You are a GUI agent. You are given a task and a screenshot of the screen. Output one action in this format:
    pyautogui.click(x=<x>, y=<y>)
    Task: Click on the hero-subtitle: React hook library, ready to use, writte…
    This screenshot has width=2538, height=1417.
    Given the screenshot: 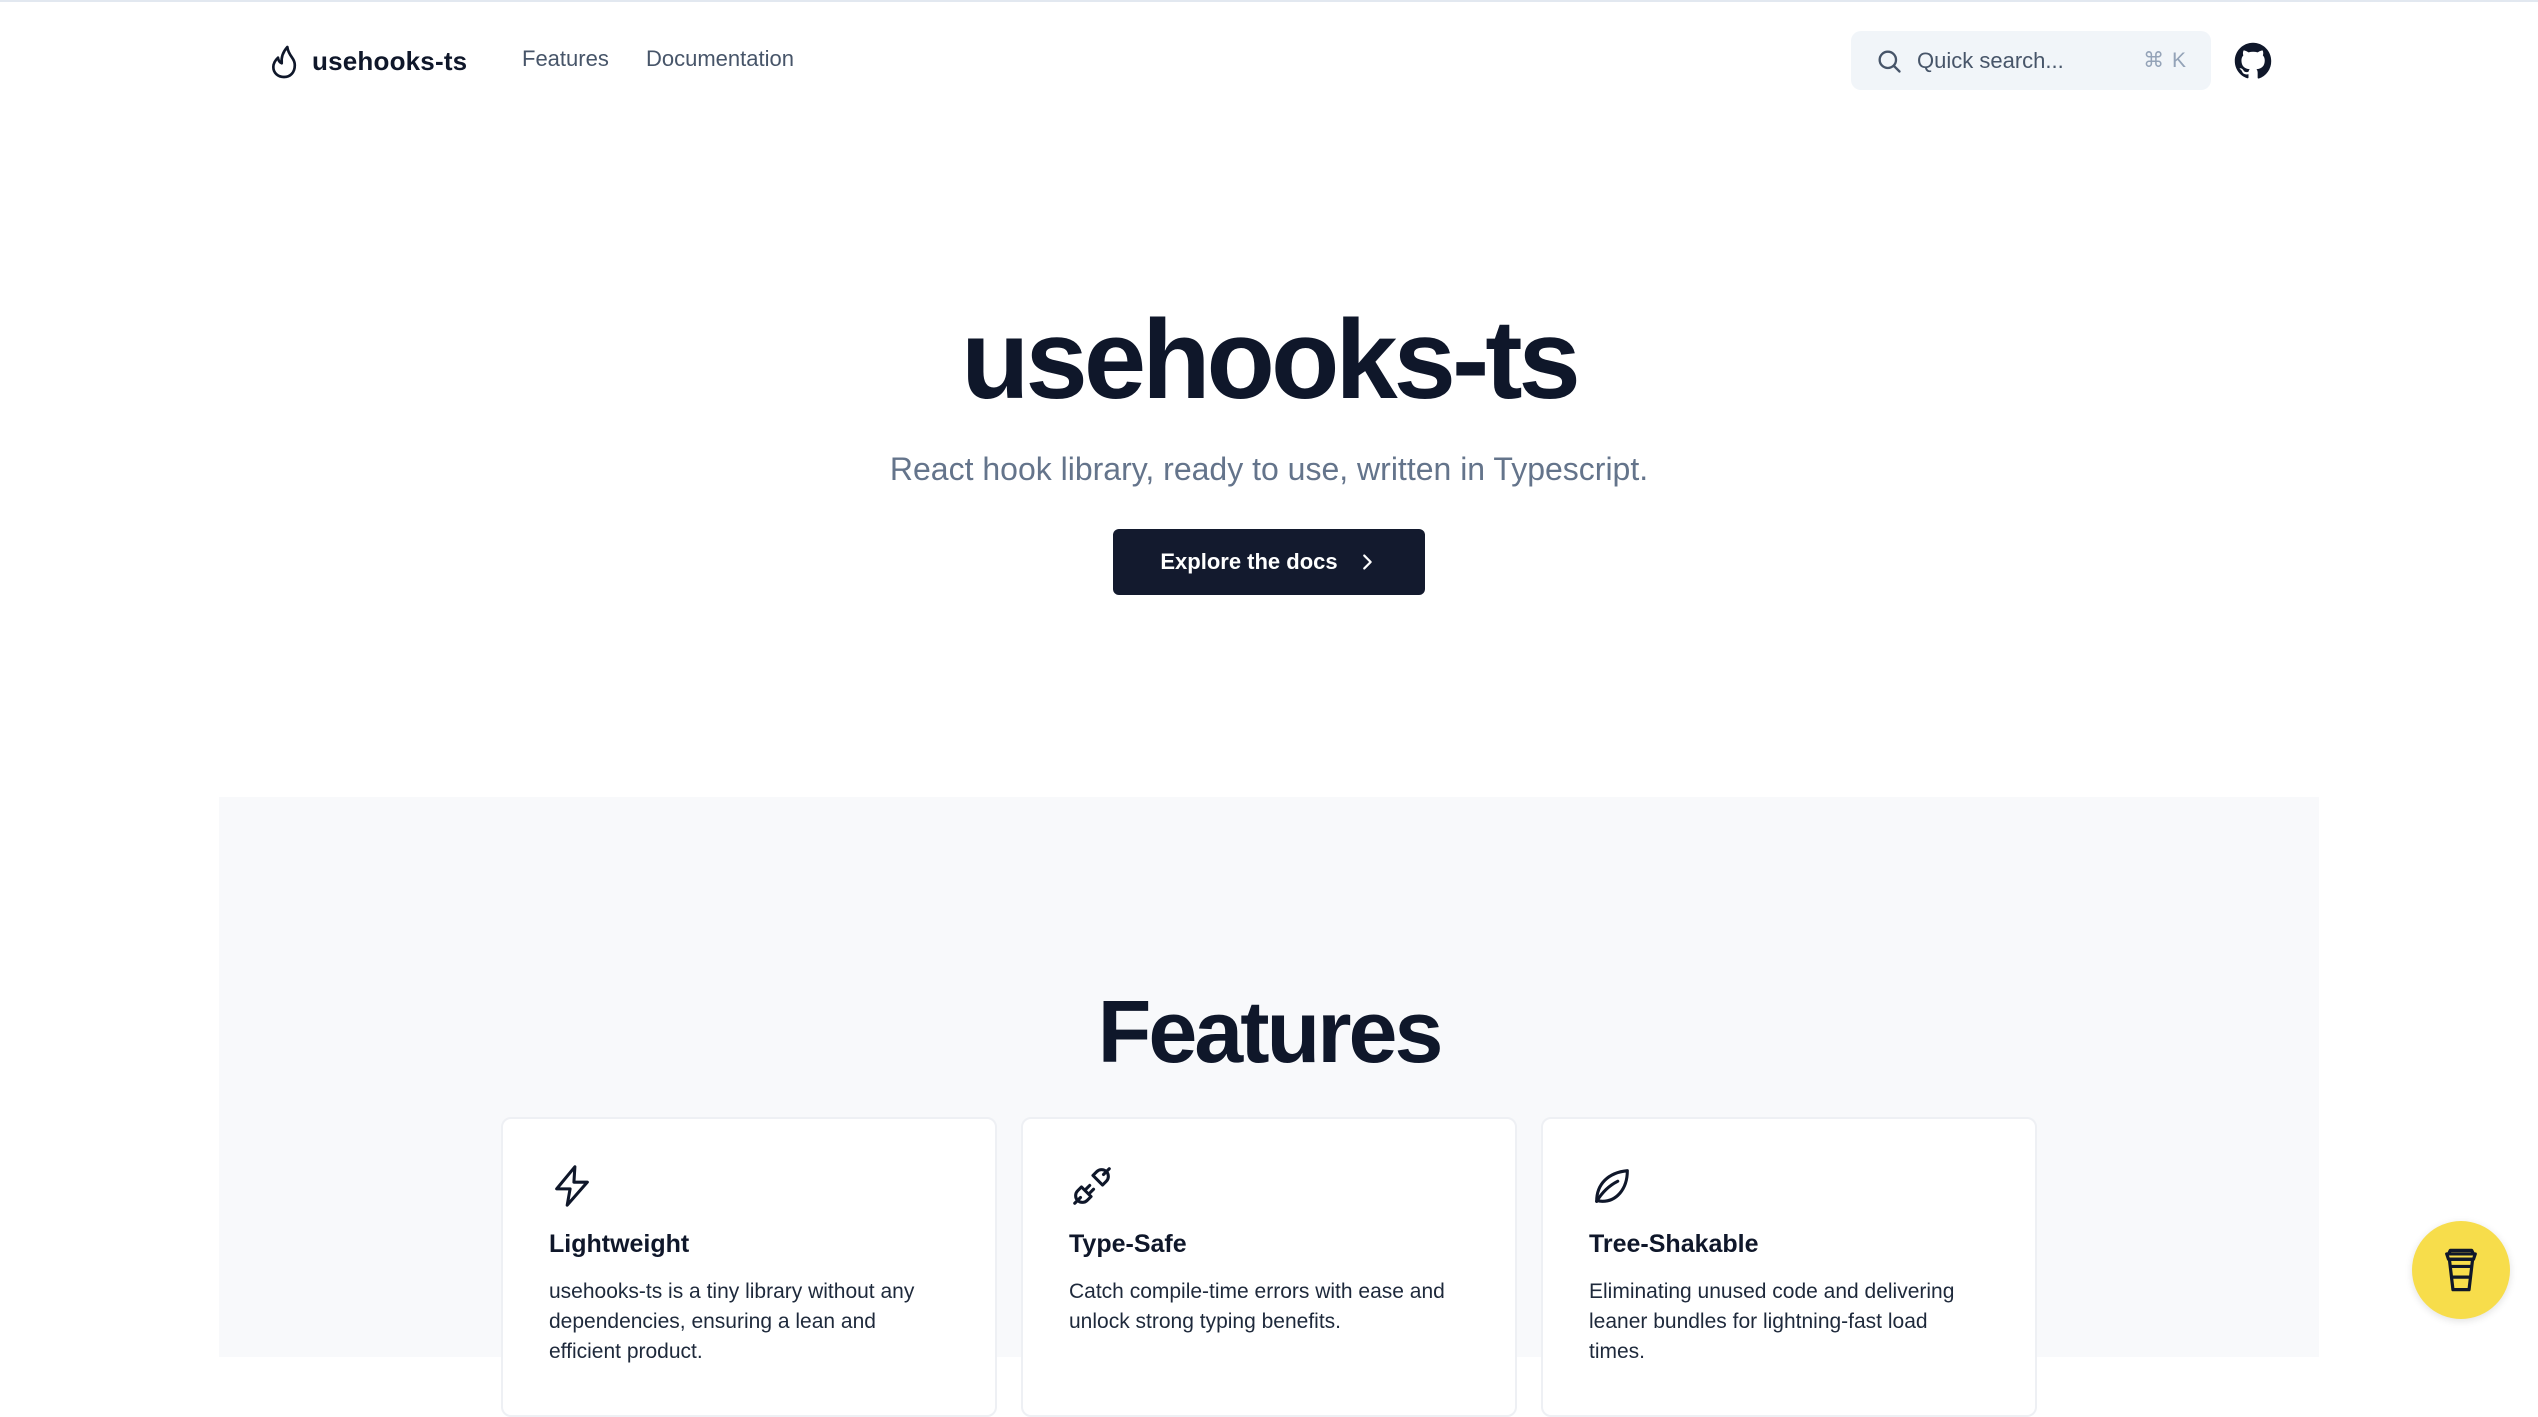 What is the action you would take?
    pyautogui.click(x=1269, y=469)
    